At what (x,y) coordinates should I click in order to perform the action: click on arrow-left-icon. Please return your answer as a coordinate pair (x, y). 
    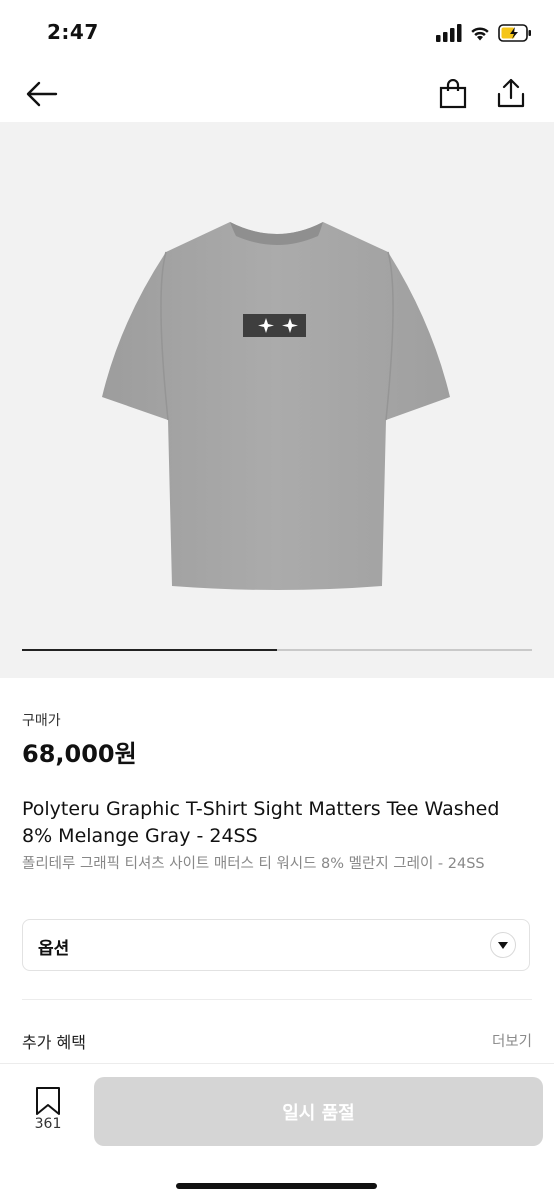
    Looking at the image, I should click on (42, 94).